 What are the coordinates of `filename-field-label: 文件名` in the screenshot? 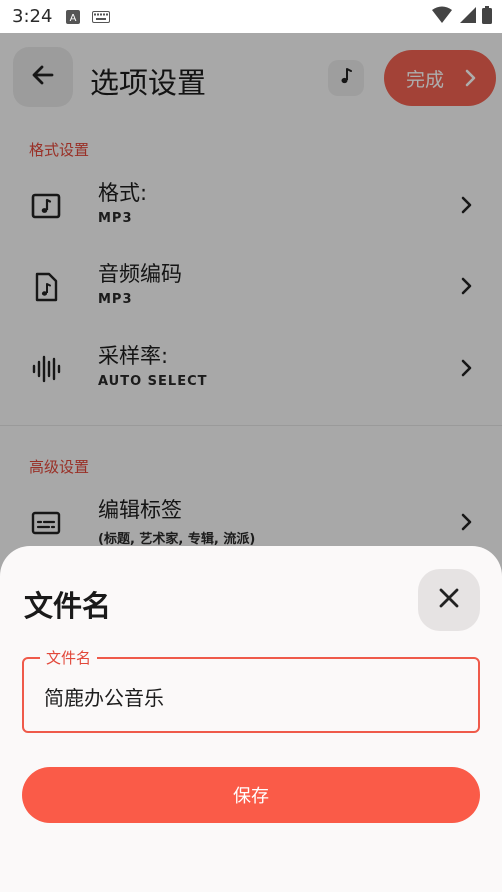 It's located at (69, 657).